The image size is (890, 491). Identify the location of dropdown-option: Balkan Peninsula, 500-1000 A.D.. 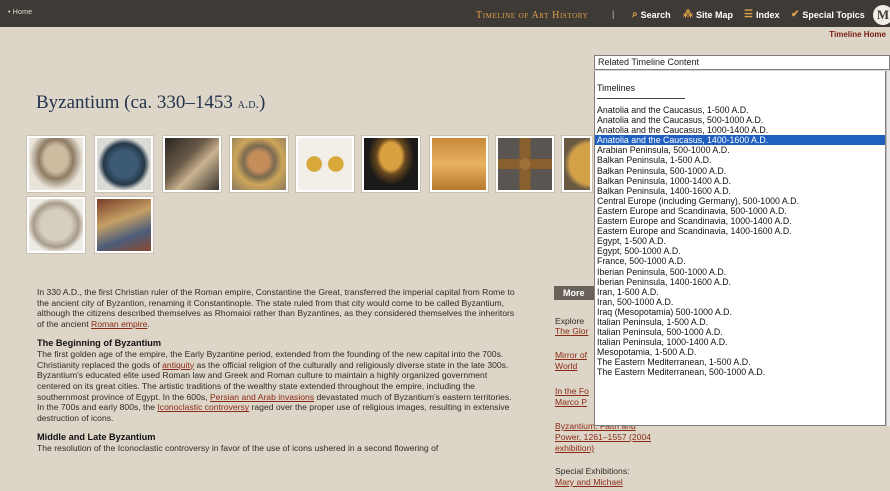
(740, 171).